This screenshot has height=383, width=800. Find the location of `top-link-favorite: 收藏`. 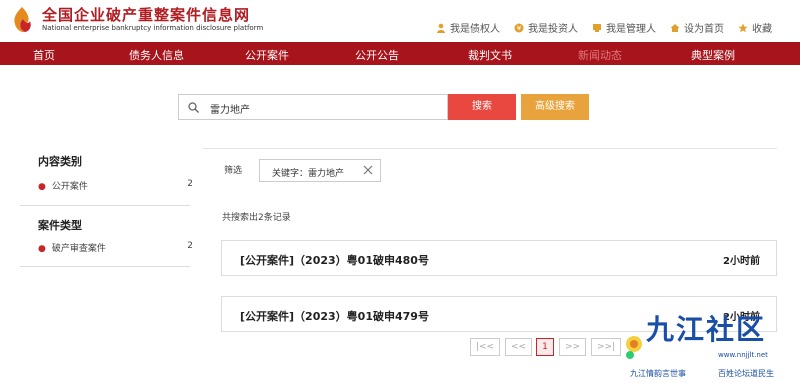

top-link-favorite: 收藏 is located at coordinates (755, 27).